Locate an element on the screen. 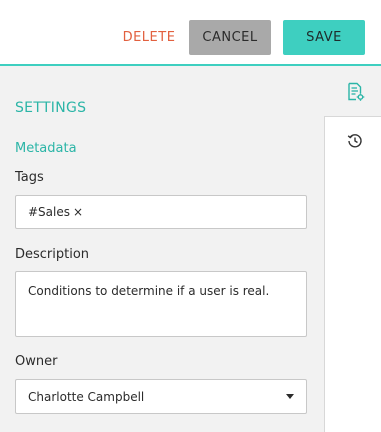 Image resolution: width=381 pixels, height=432 pixels. history-icon is located at coordinates (354, 141).